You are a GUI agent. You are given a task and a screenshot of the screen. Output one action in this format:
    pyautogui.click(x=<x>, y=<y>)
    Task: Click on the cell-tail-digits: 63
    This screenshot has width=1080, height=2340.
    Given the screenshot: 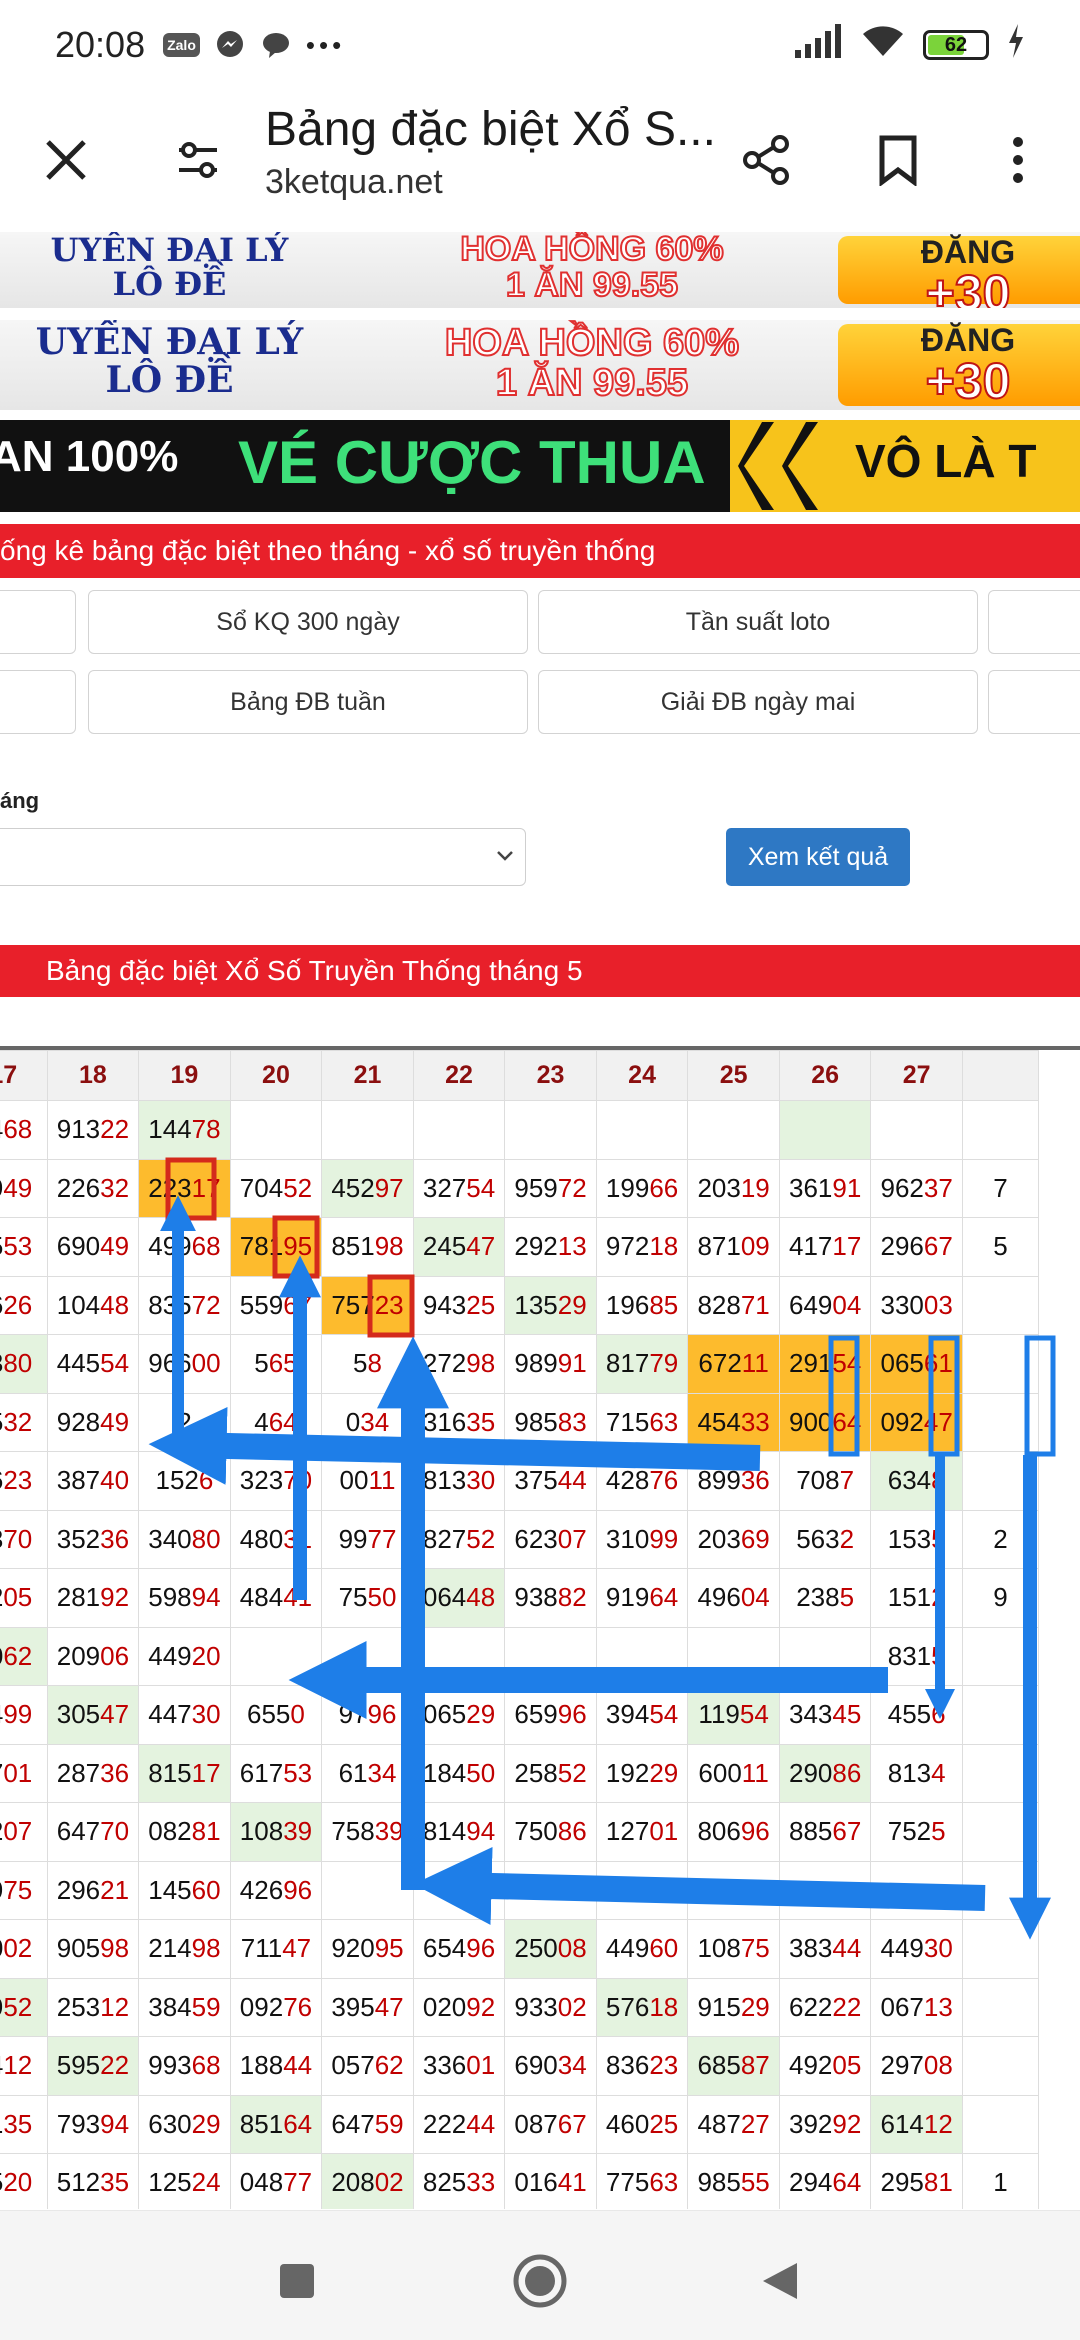 What is the action you would take?
    pyautogui.click(x=664, y=1421)
    